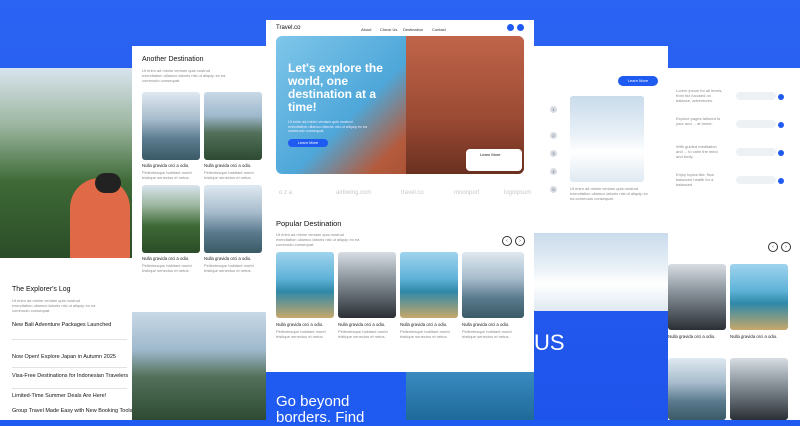 The image size is (800, 426). I want to click on partner-logo: o z a, so click(286, 193).